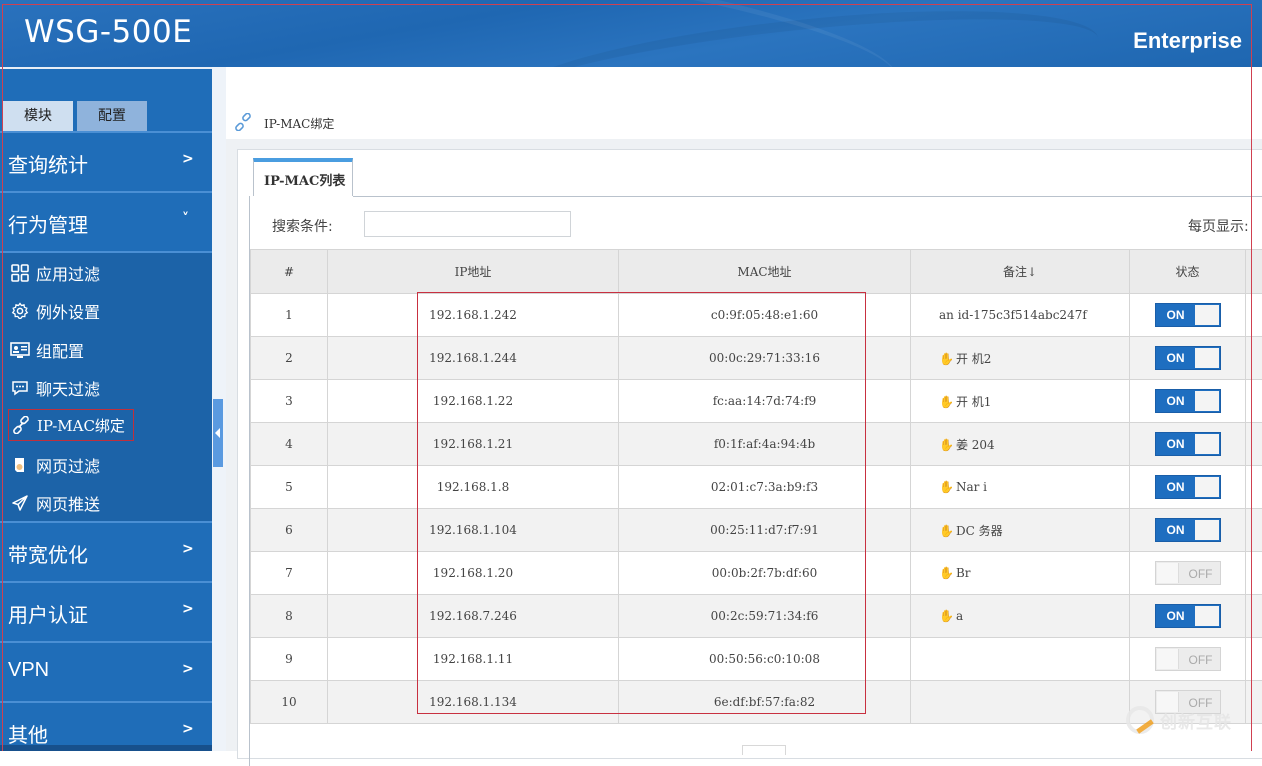  What do you see at coordinates (55, 465) in the screenshot?
I see `sidebar-item-web-filter: 网页过滤` at bounding box center [55, 465].